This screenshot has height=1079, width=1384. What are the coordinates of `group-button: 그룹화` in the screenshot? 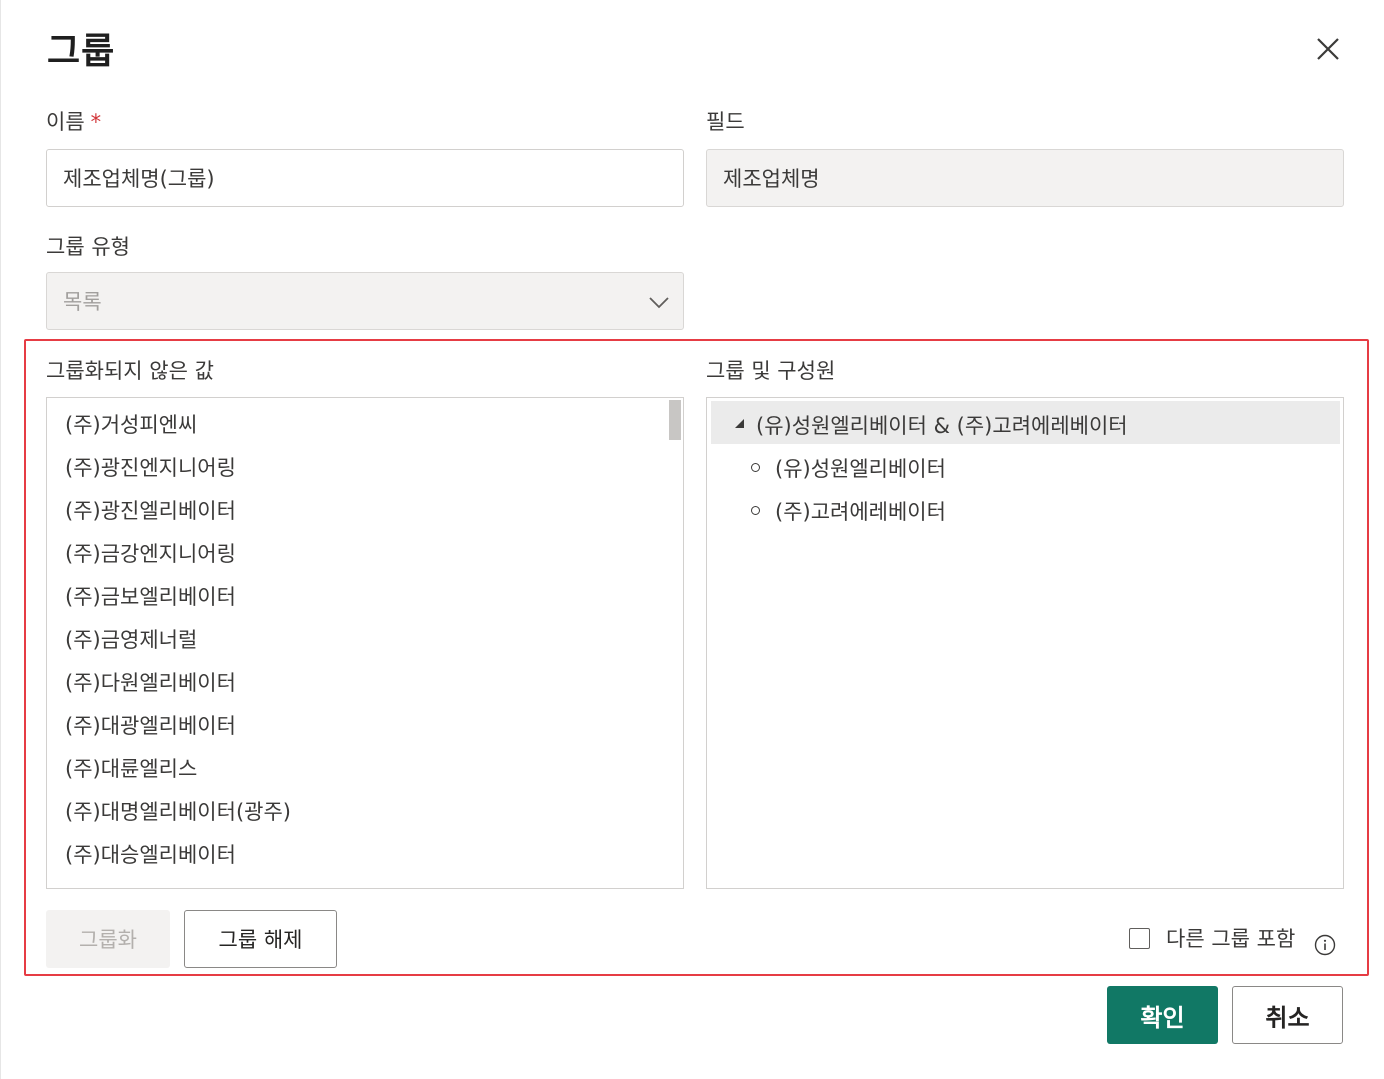 It's located at (108, 939).